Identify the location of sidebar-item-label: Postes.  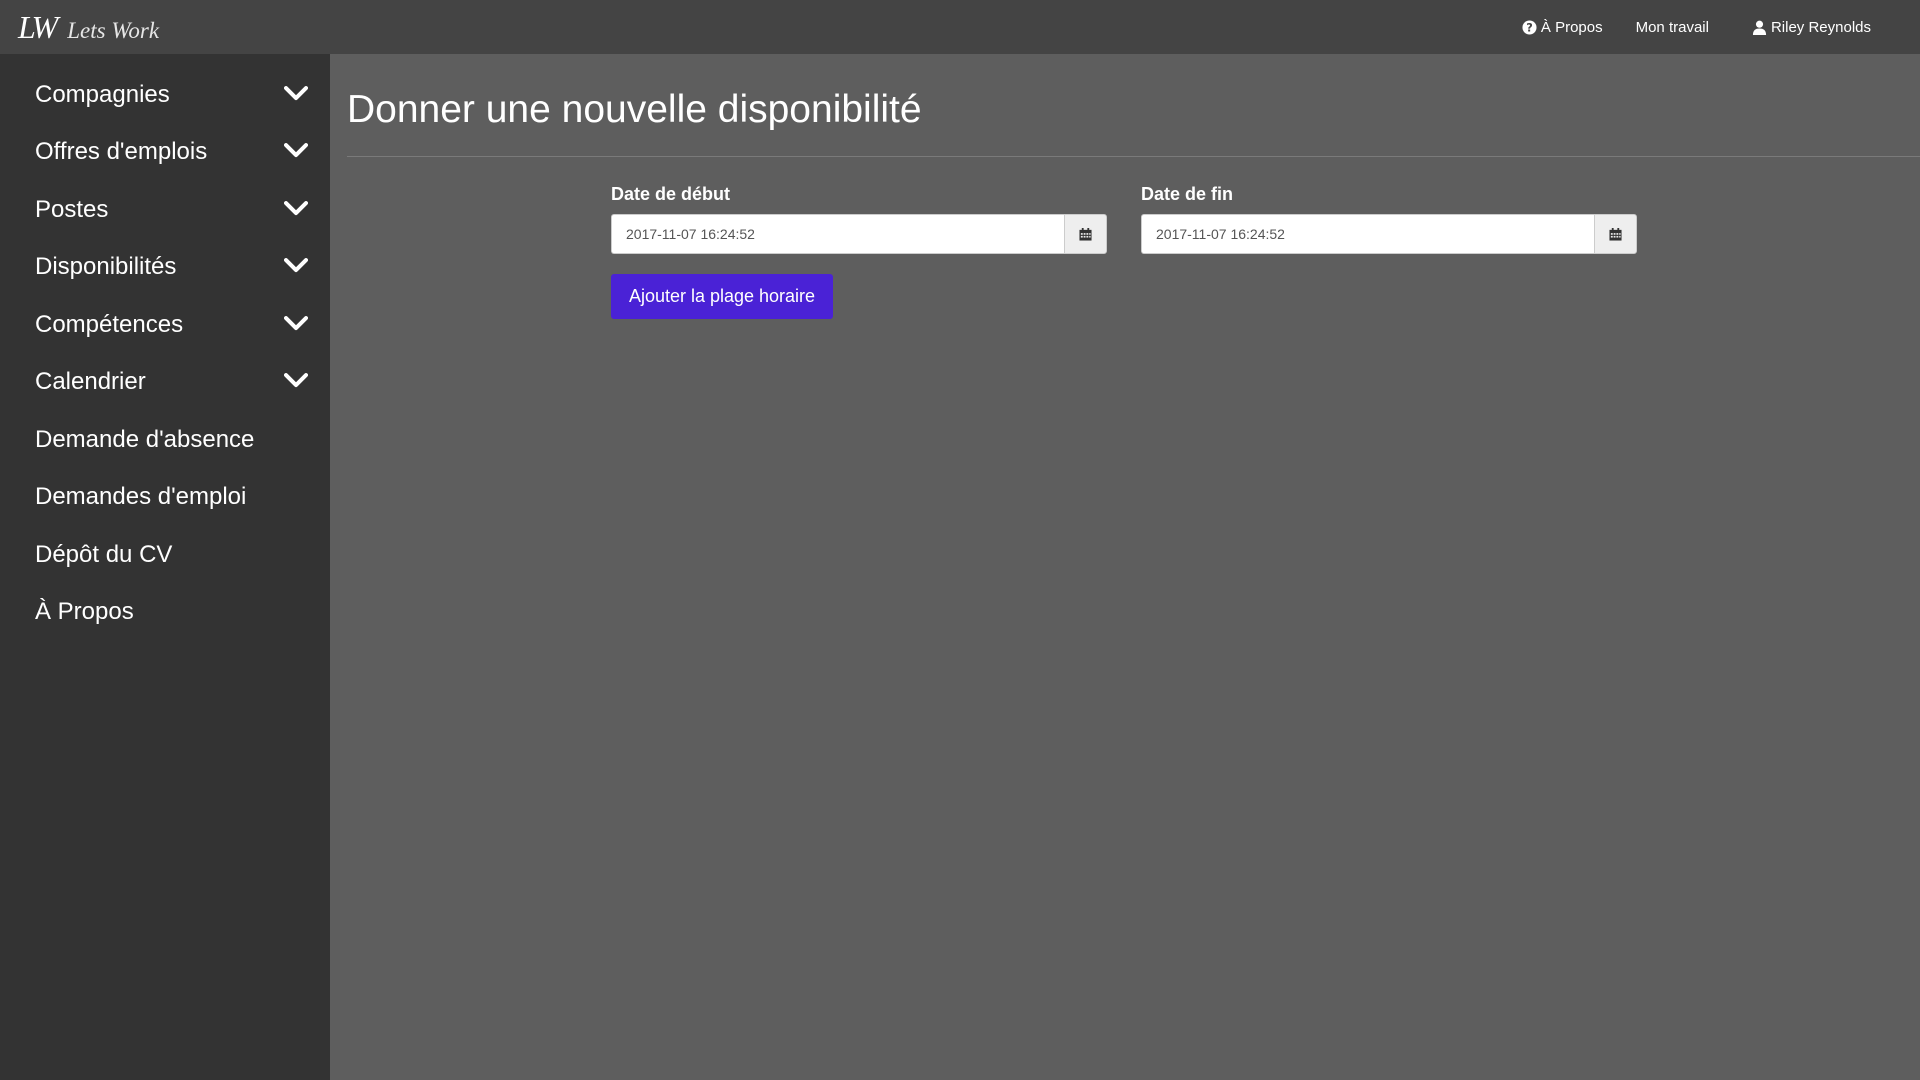
(72, 209).